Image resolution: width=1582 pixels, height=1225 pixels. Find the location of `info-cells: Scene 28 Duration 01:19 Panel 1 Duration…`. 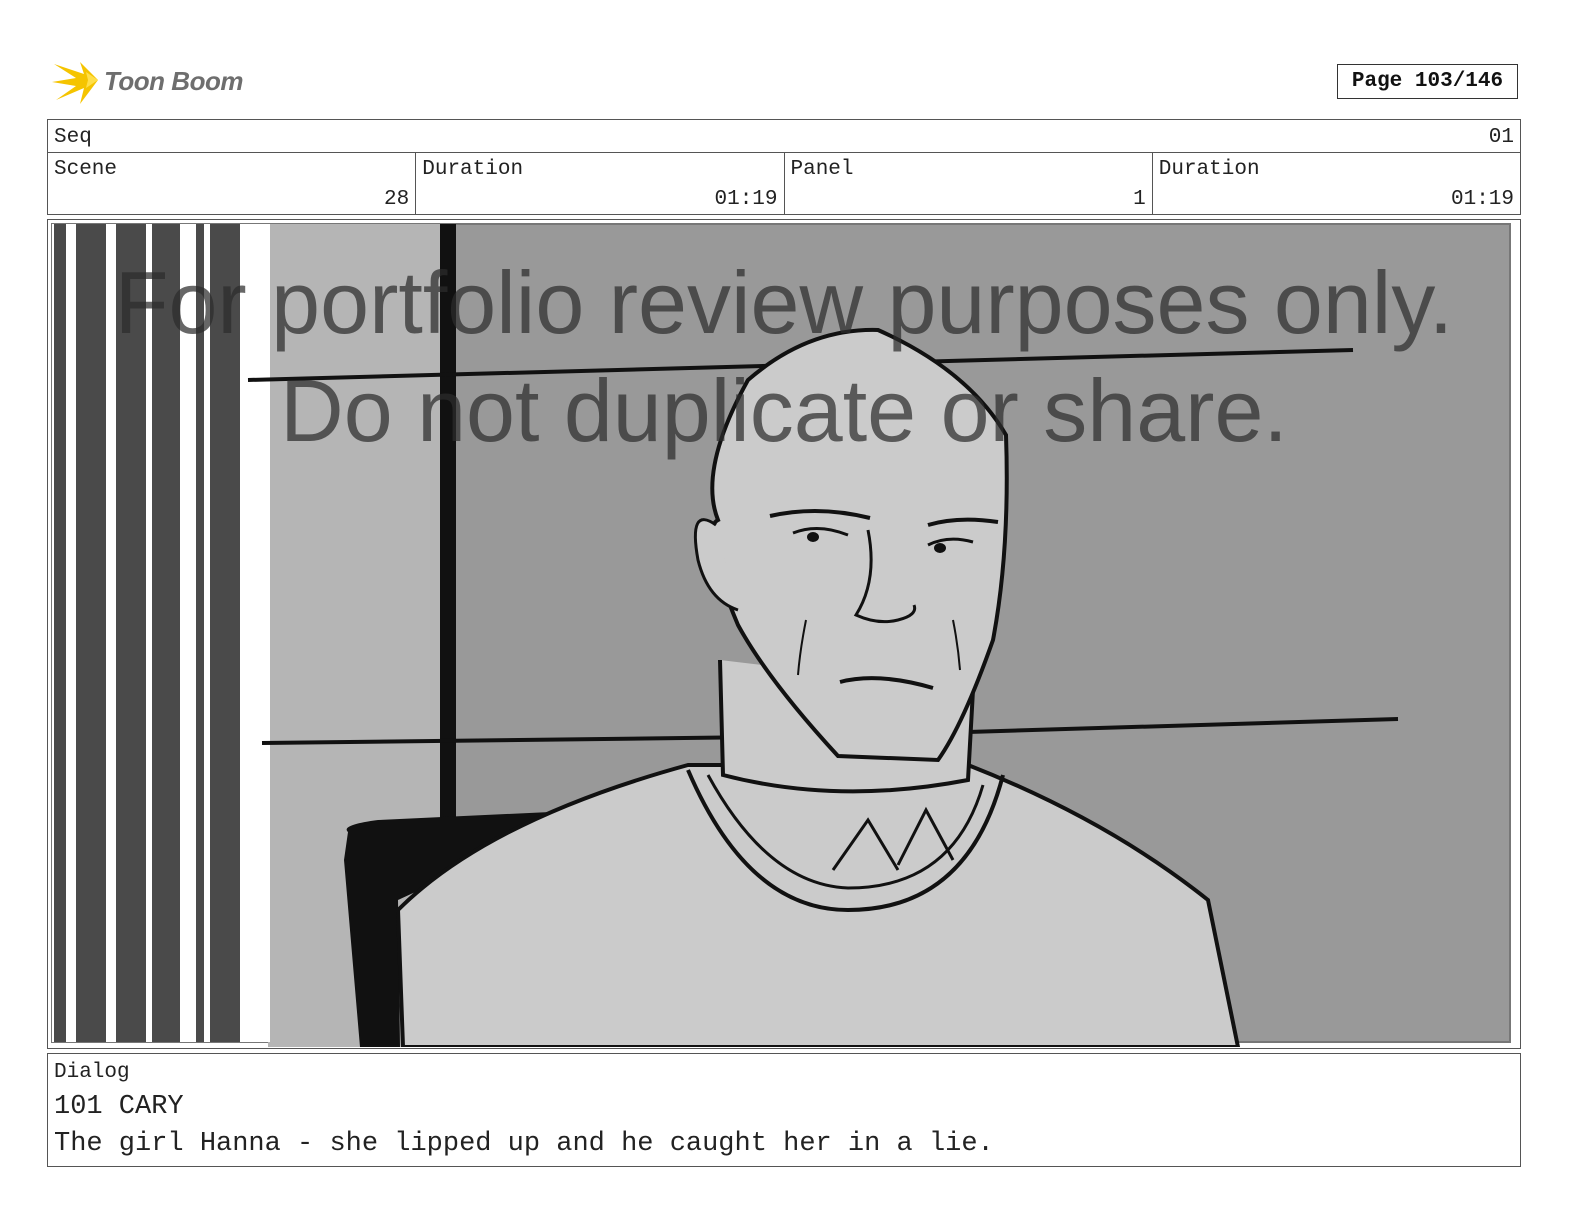

info-cells: Scene 28 Duration 01:19 Panel 1 Duration… is located at coordinates (784, 183).